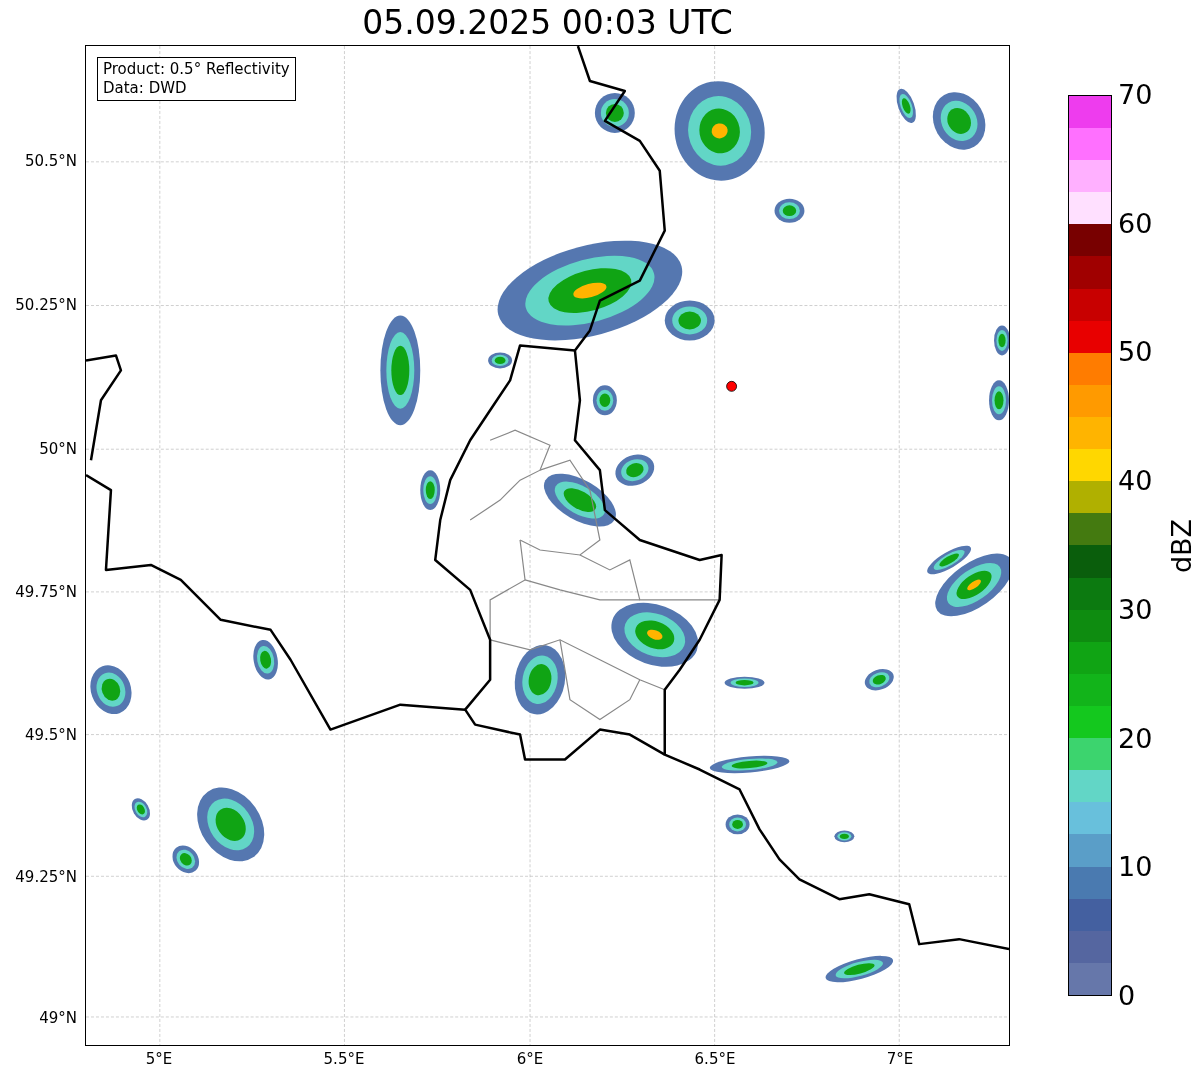 The image size is (1202, 1081). I want to click on longitude-tick-label: 6°E, so click(530, 1059).